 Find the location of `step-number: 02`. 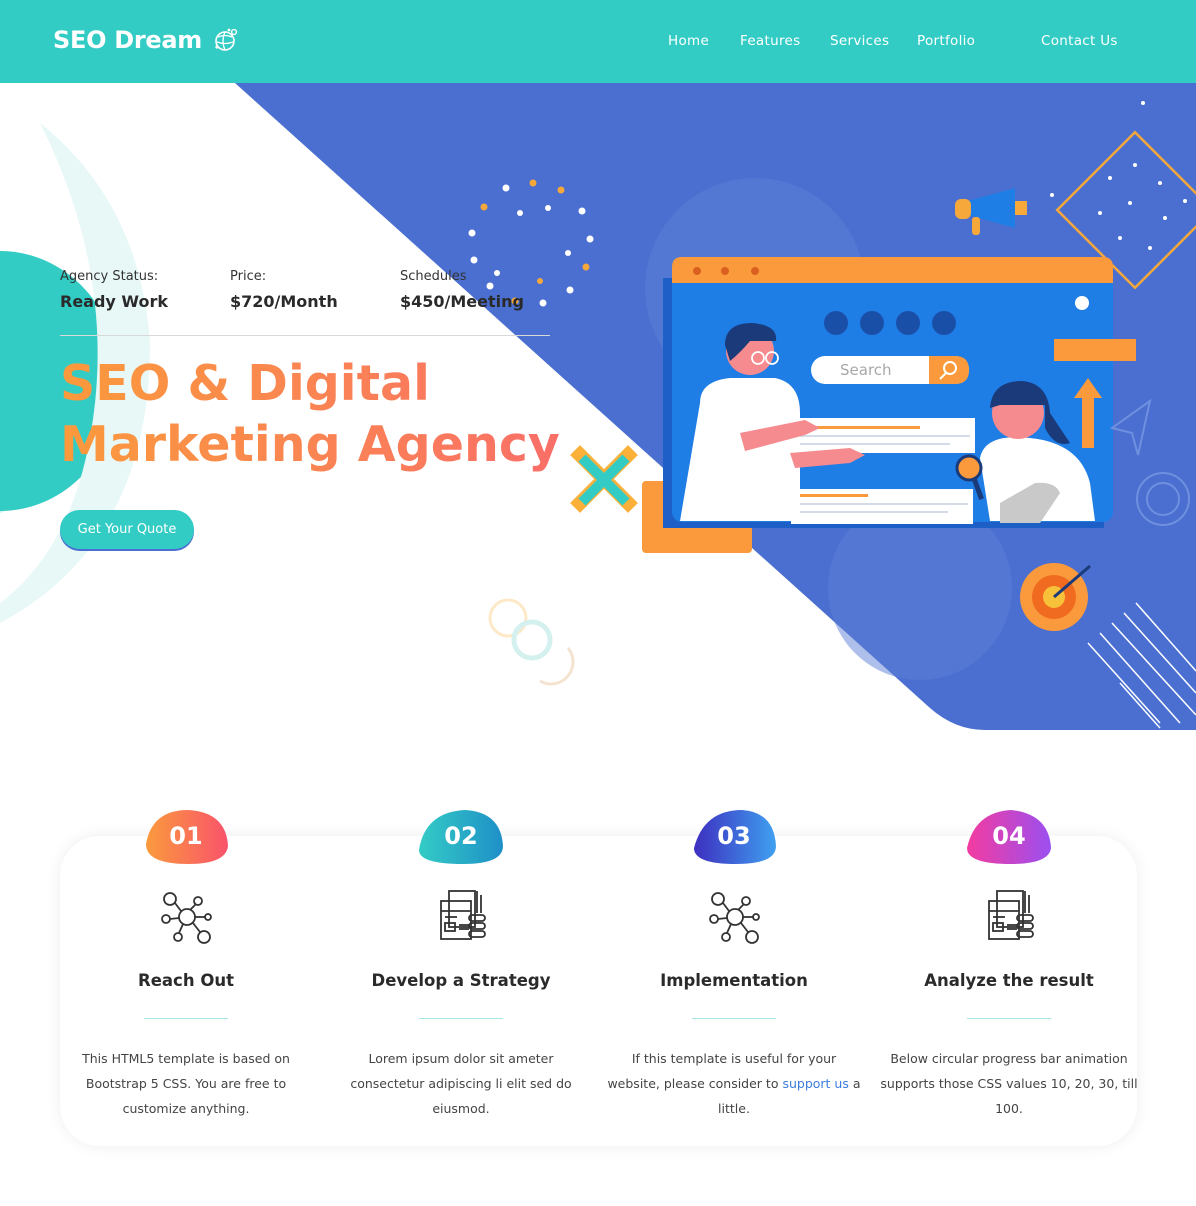

step-number: 02 is located at coordinates (461, 836).